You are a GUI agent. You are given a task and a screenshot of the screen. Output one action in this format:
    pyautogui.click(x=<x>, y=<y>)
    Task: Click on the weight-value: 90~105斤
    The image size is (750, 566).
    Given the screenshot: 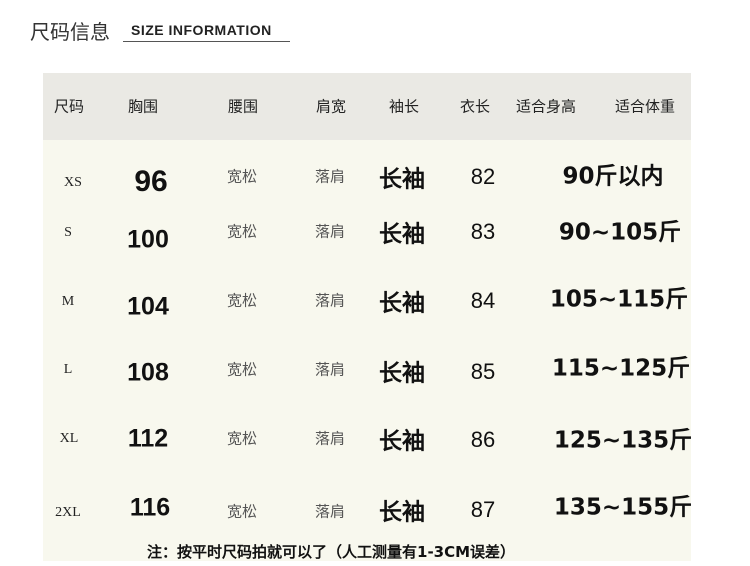 What is the action you would take?
    pyautogui.click(x=620, y=232)
    